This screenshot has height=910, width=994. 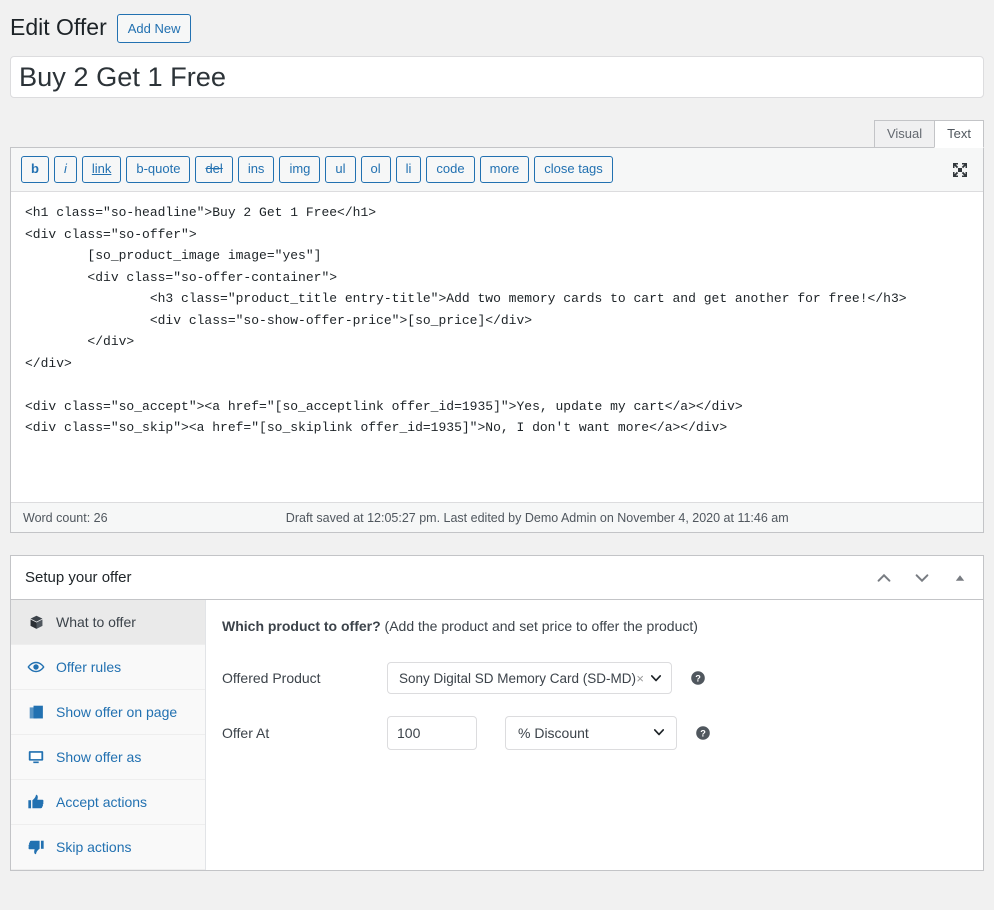 I want to click on quicktag-link: link, so click(x=101, y=169).